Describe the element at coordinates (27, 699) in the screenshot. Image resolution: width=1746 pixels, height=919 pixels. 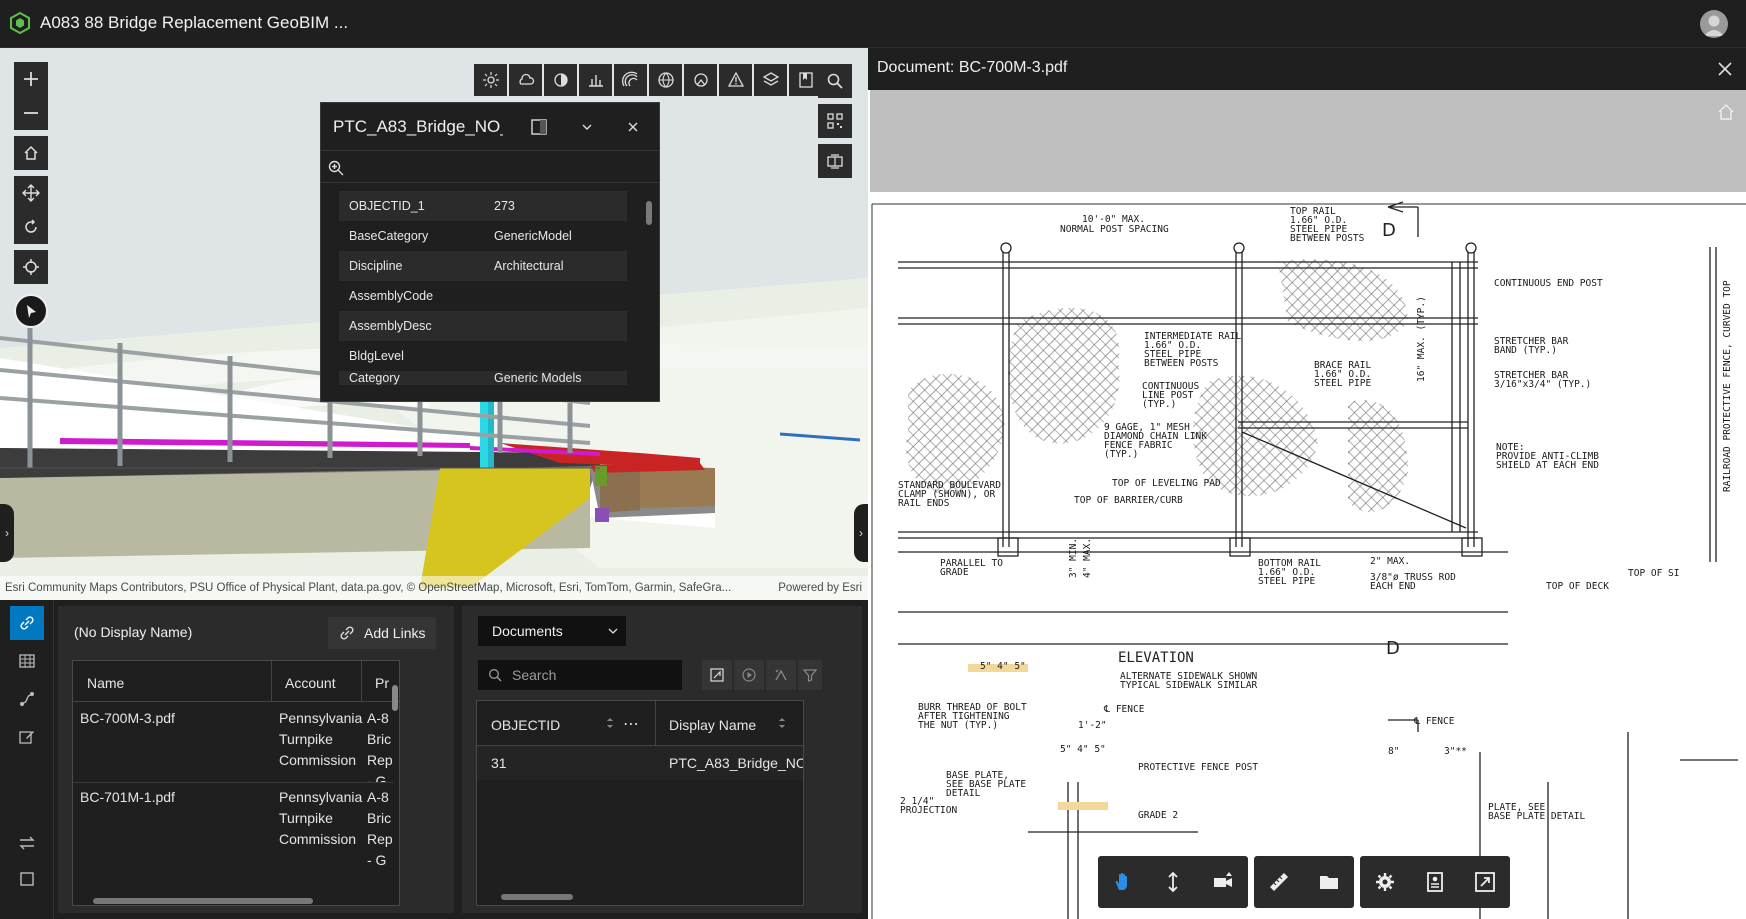
I see `route-icon` at that location.